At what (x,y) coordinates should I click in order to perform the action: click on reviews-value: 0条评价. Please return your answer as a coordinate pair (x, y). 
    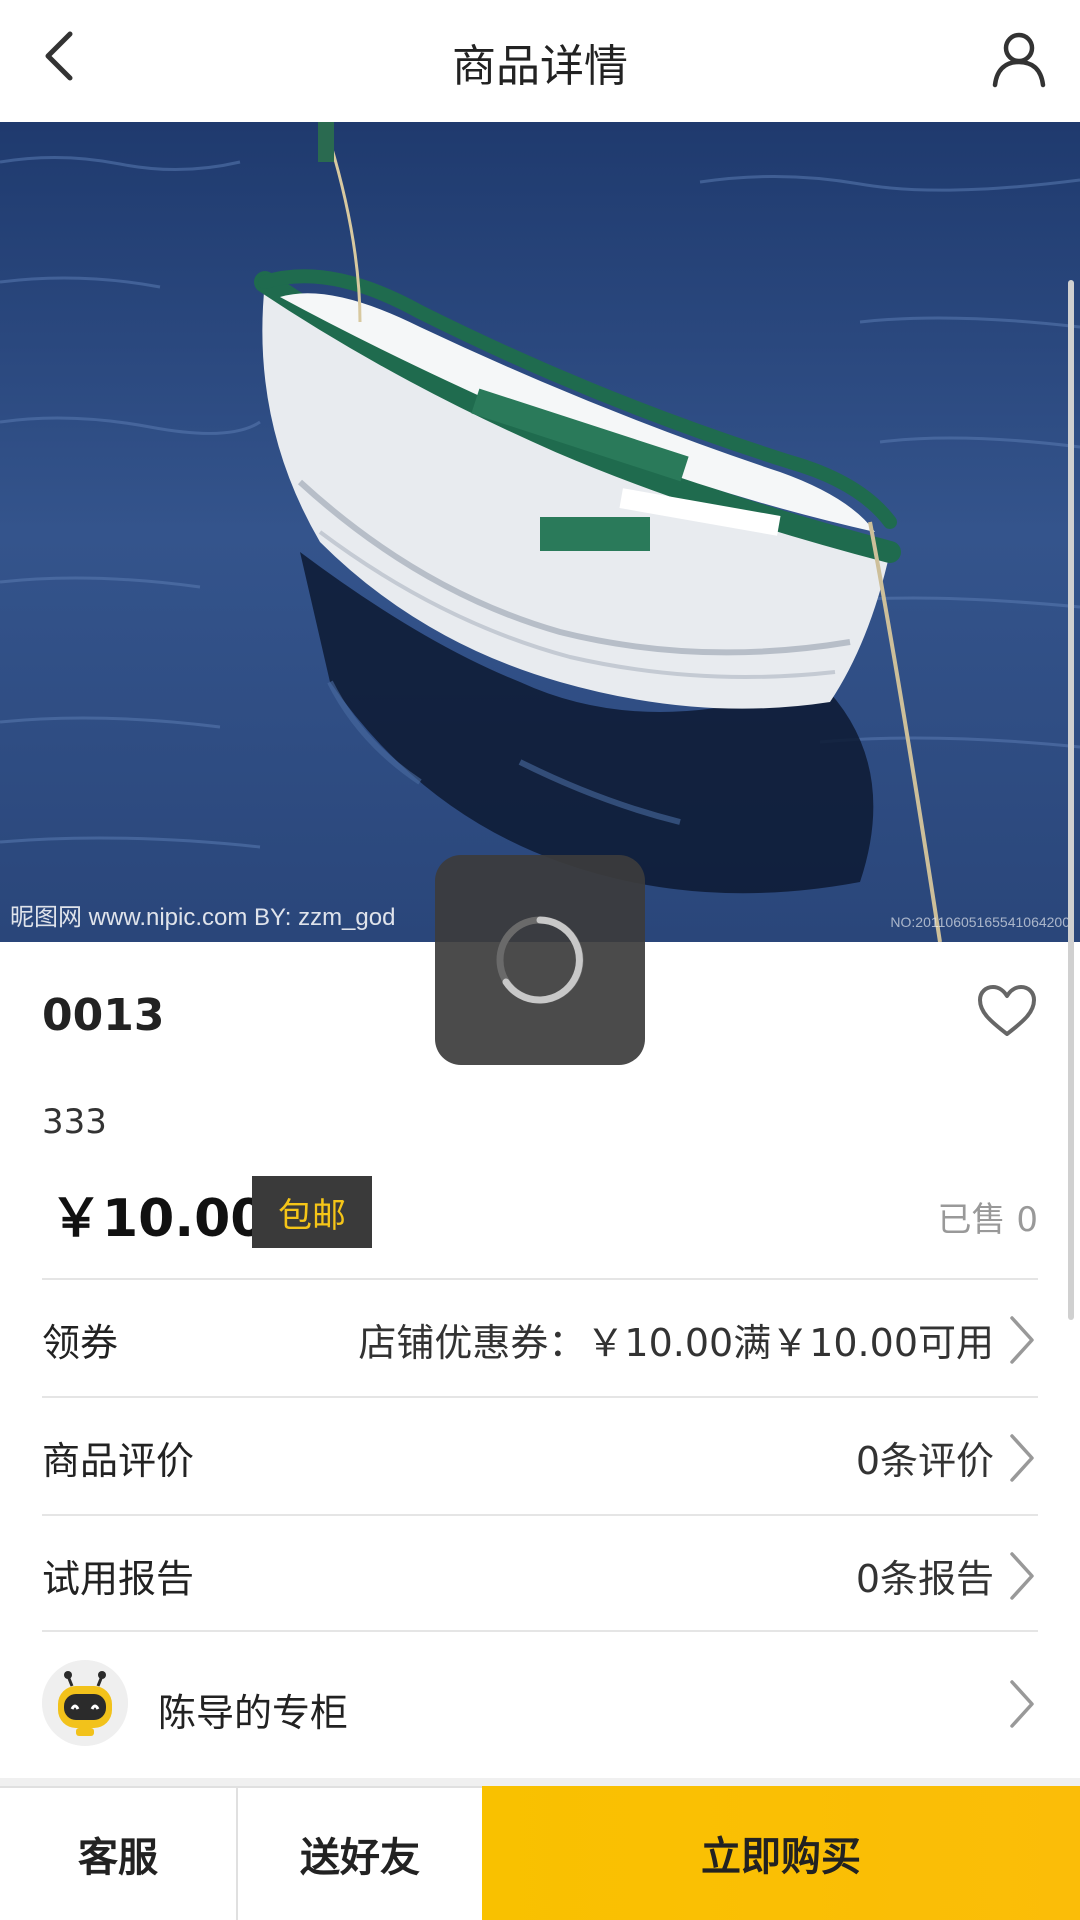
    Looking at the image, I should click on (924, 1461).